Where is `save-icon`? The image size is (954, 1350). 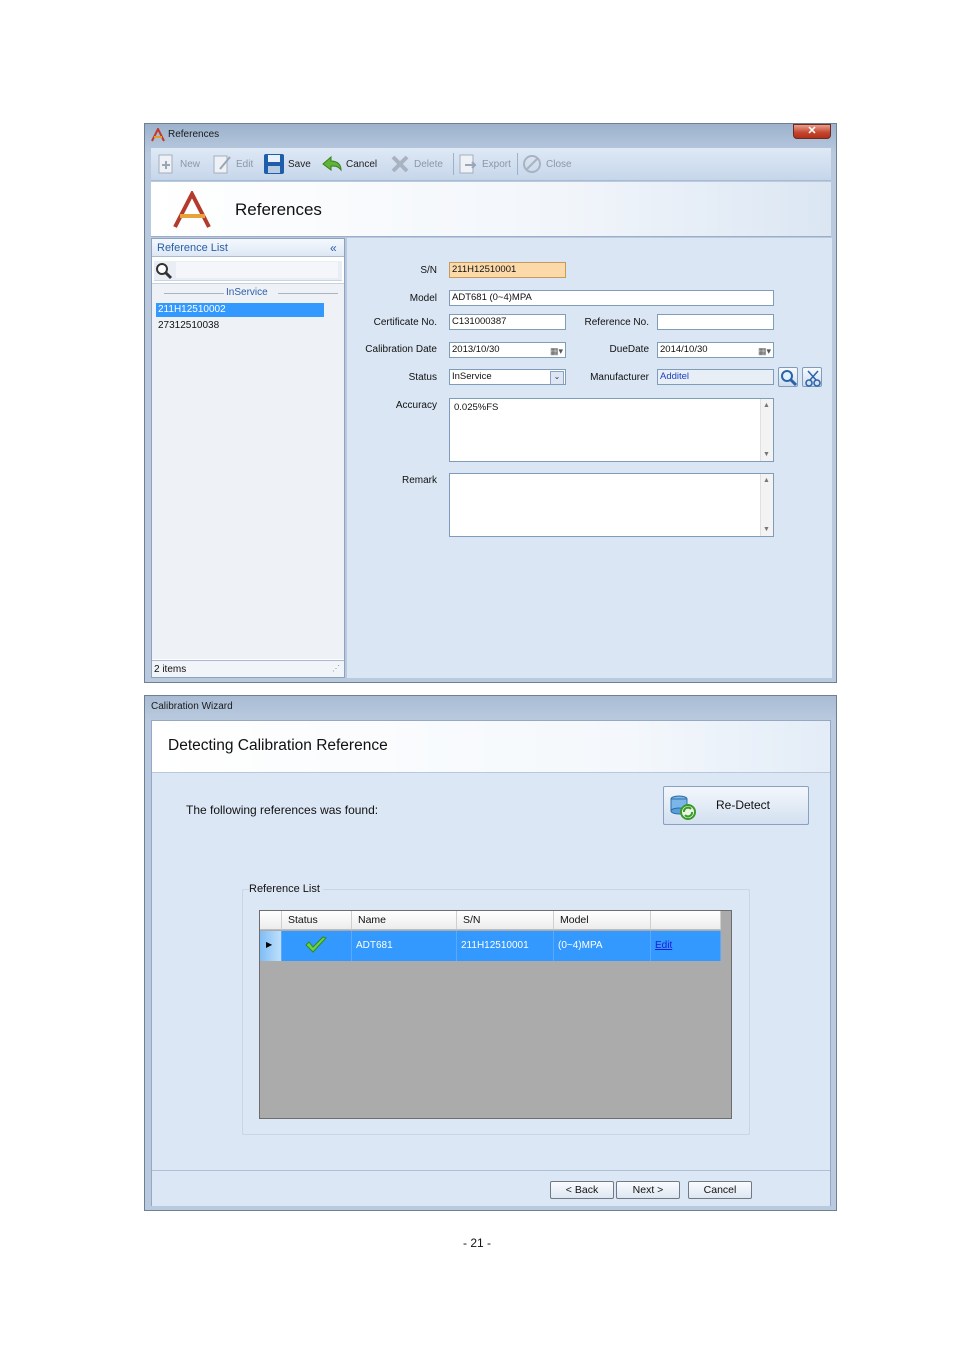 save-icon is located at coordinates (274, 164).